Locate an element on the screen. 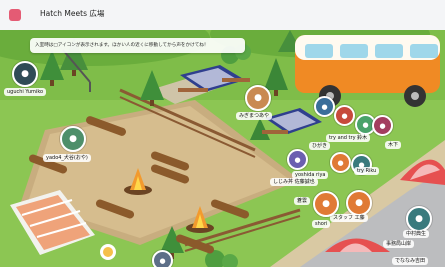 This screenshot has width=445, height=267. user-name-label: 事務局山岸 is located at coordinates (399, 244).